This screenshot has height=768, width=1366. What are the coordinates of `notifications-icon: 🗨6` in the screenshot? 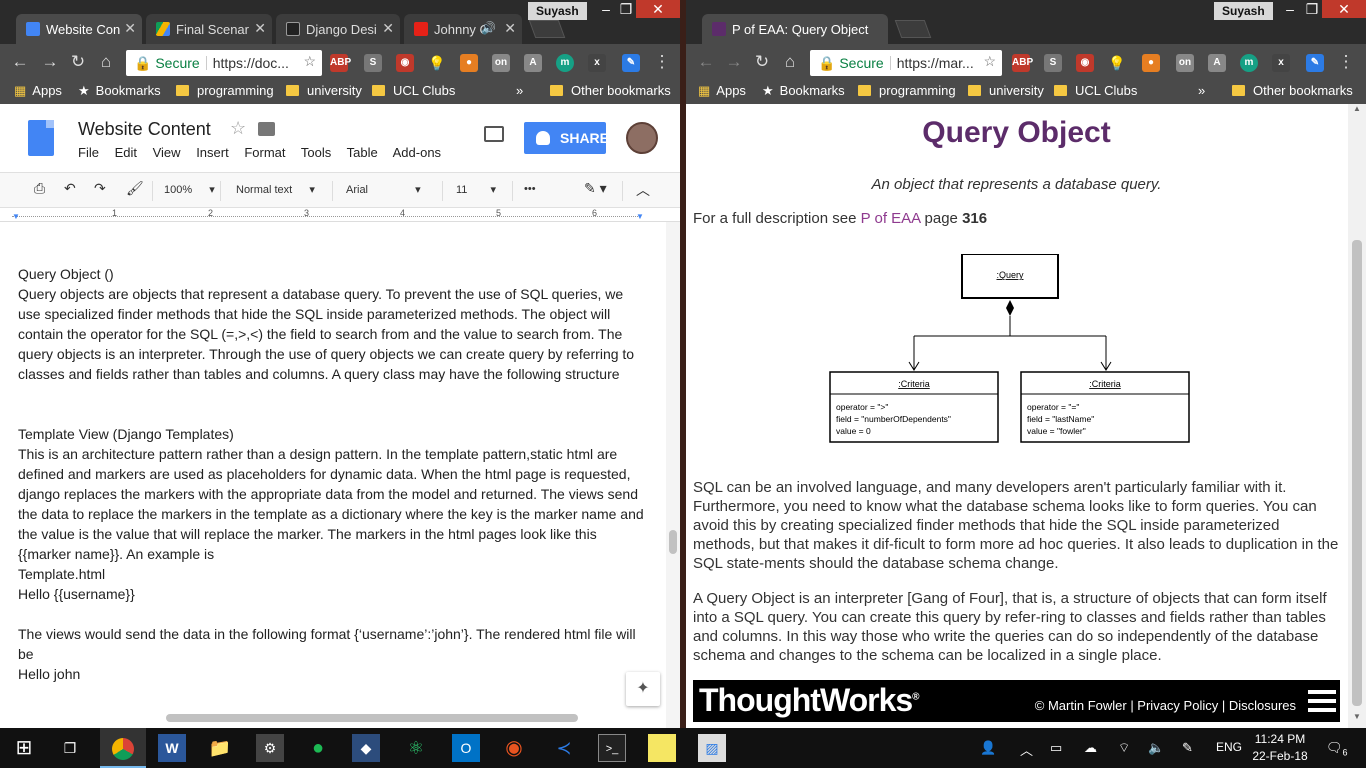 It's located at (1337, 749).